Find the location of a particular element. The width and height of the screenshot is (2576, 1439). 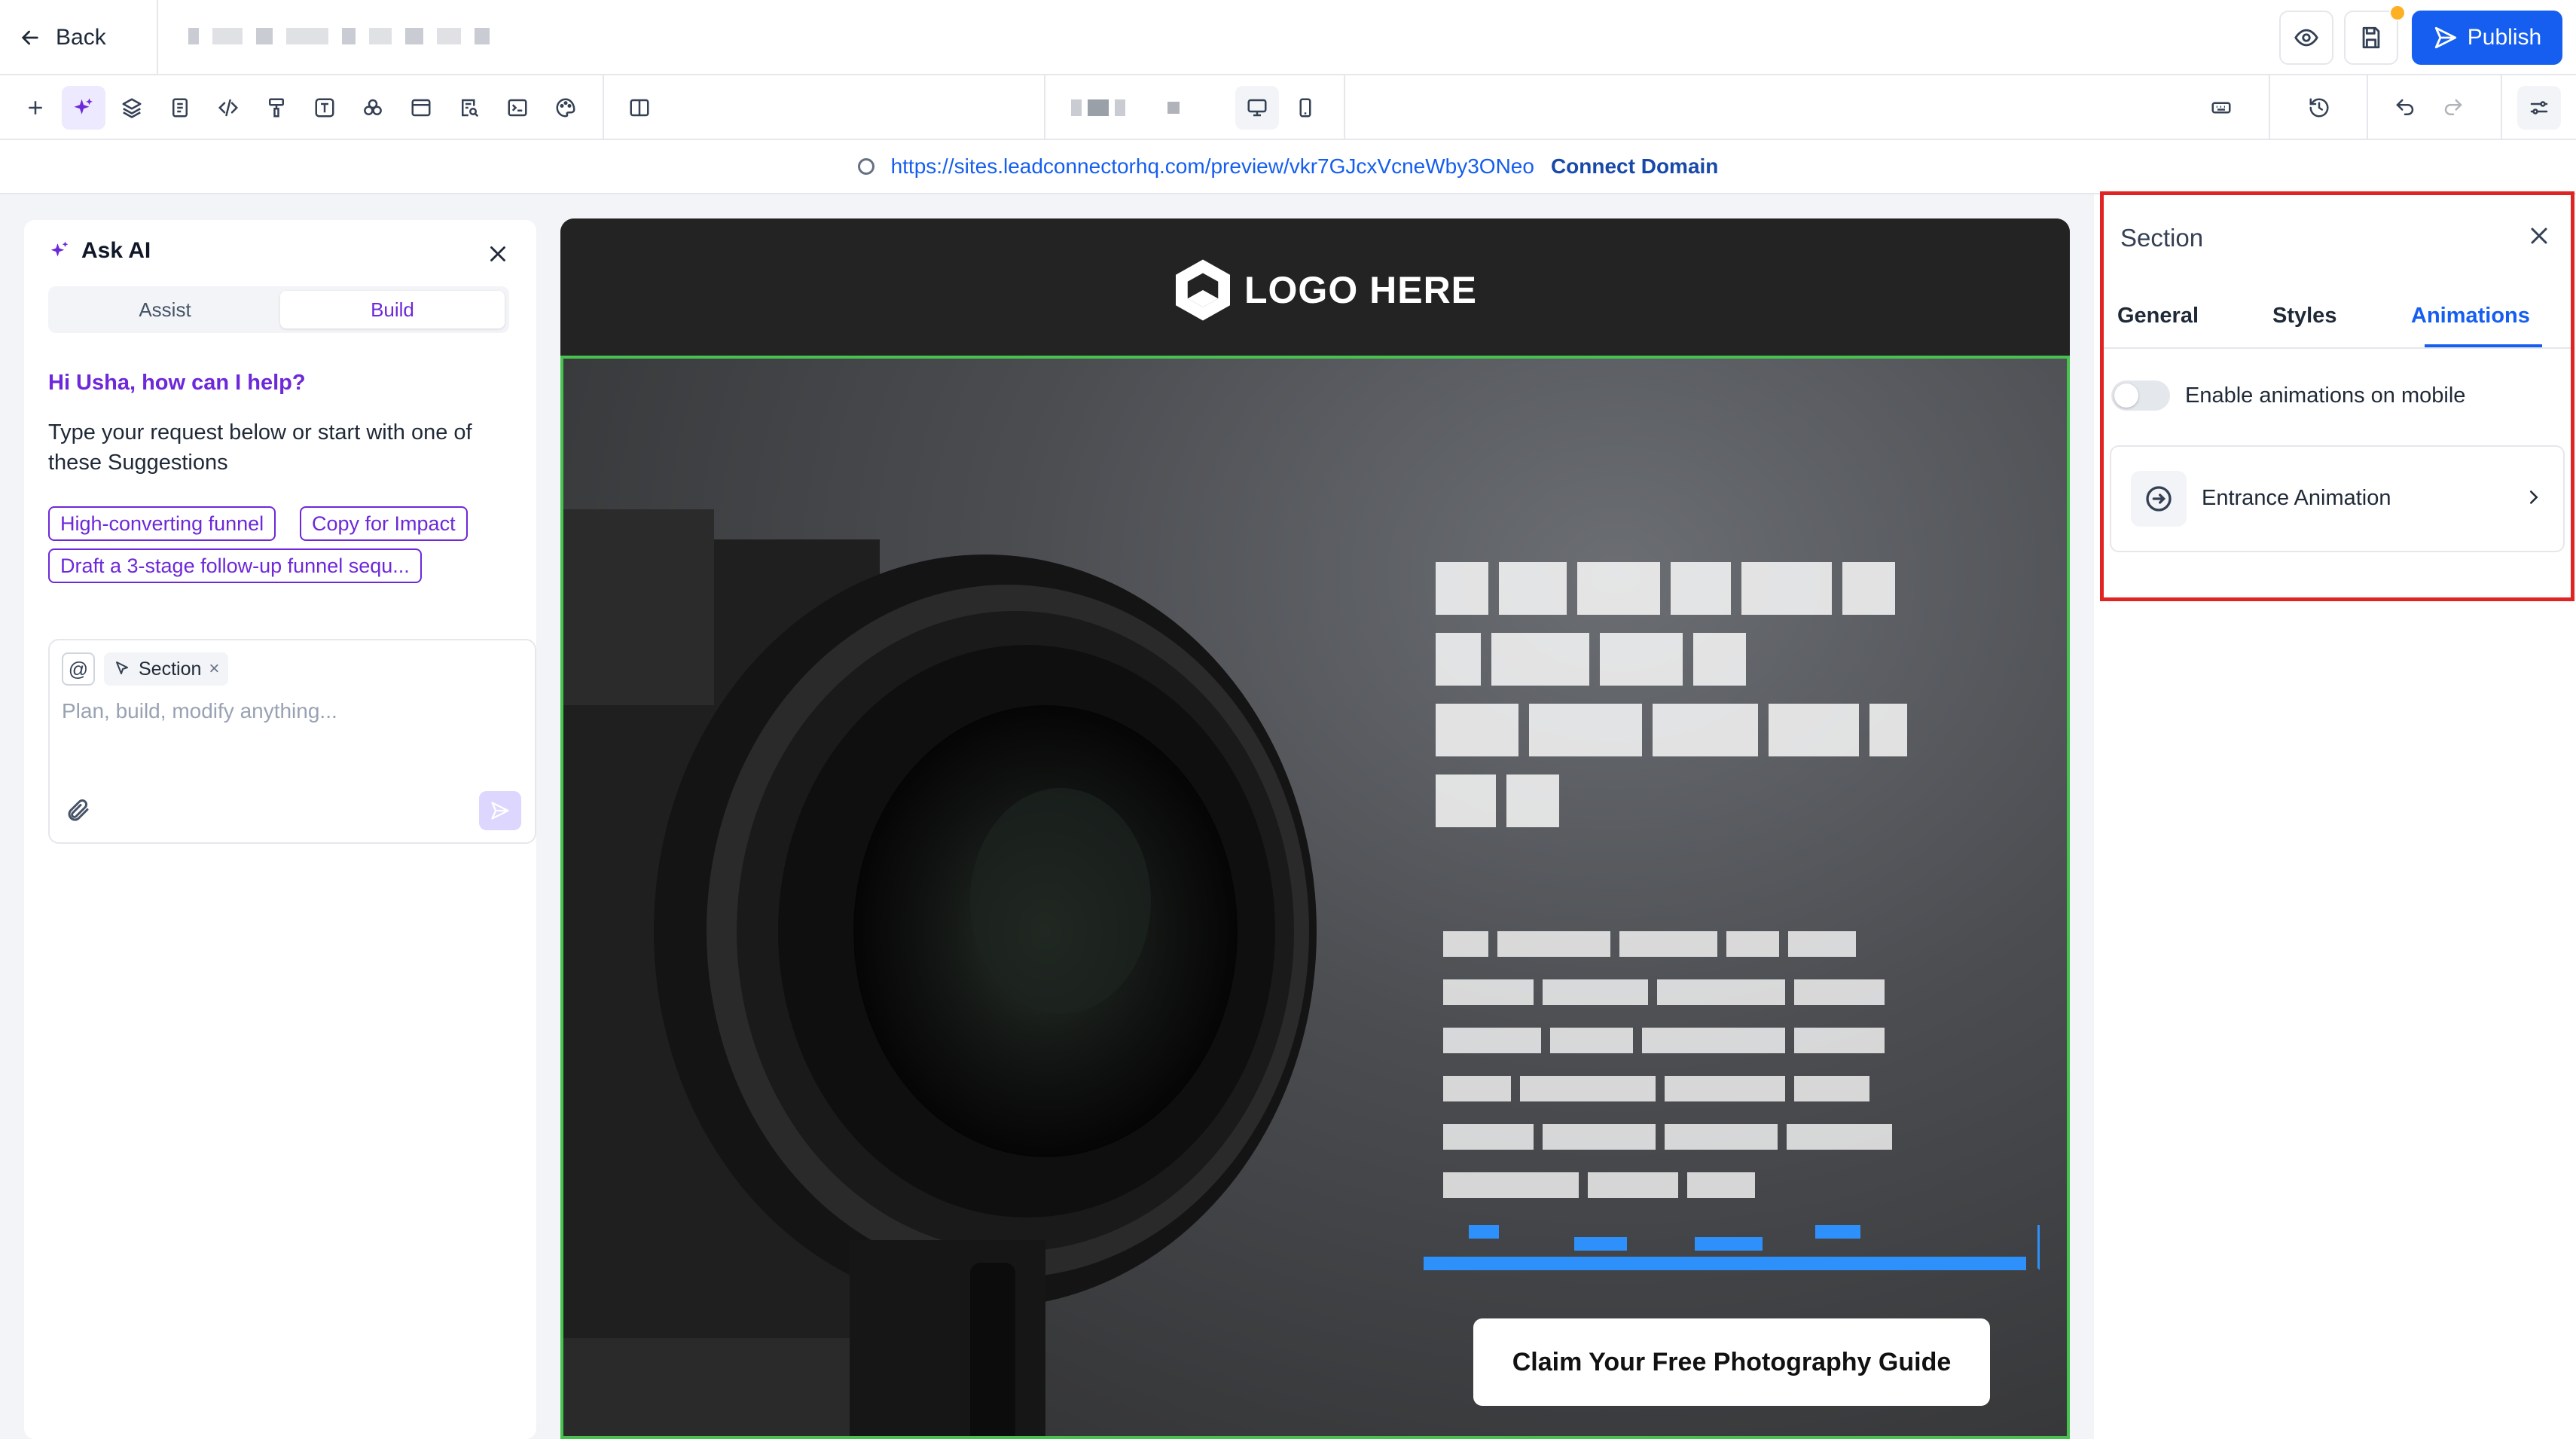

paint-button is located at coordinates (277, 108).